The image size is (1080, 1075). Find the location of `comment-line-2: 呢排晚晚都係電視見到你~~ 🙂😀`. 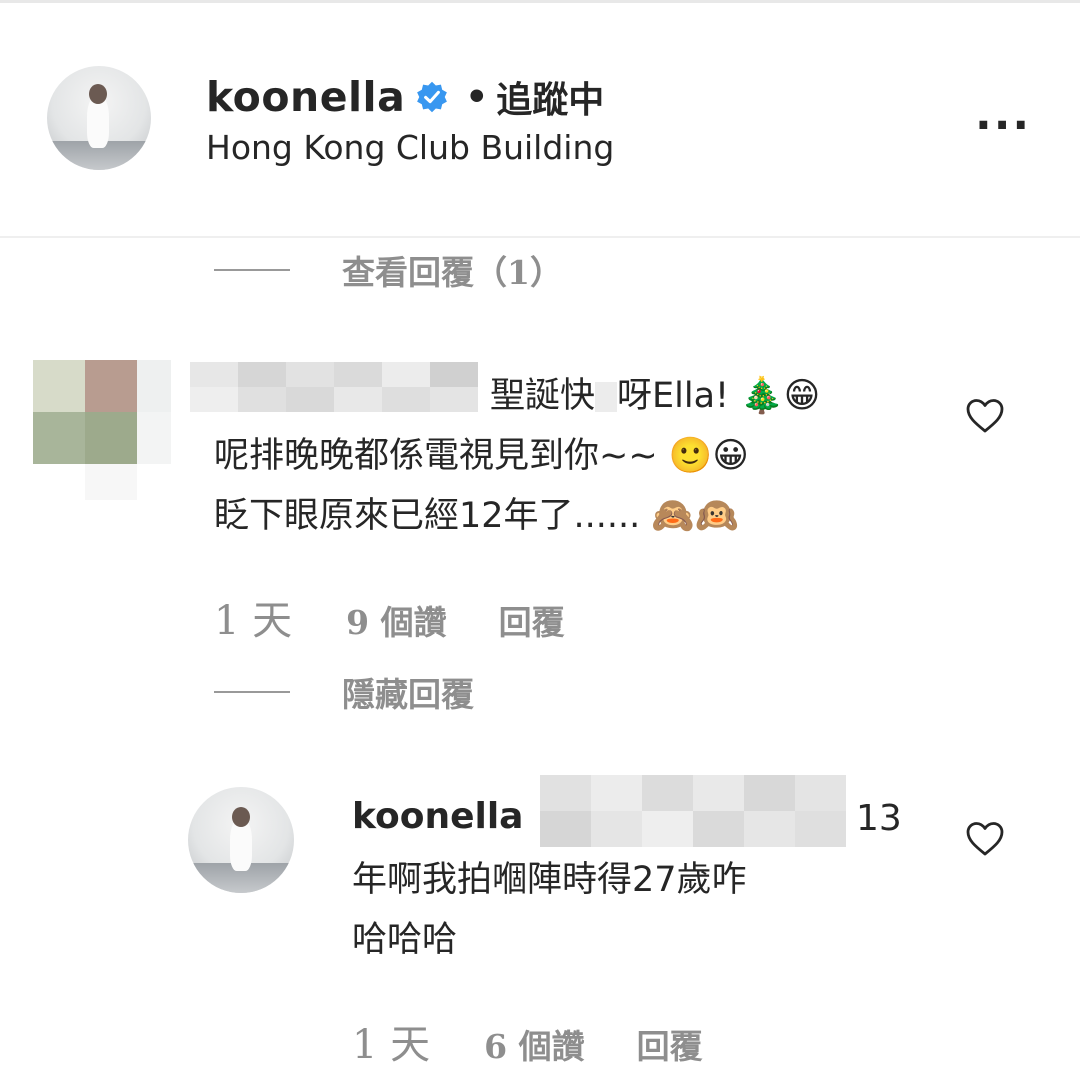

comment-line-2: 呢排晚晚都係電視見到你~~ 🙂😀 is located at coordinates (481, 456).